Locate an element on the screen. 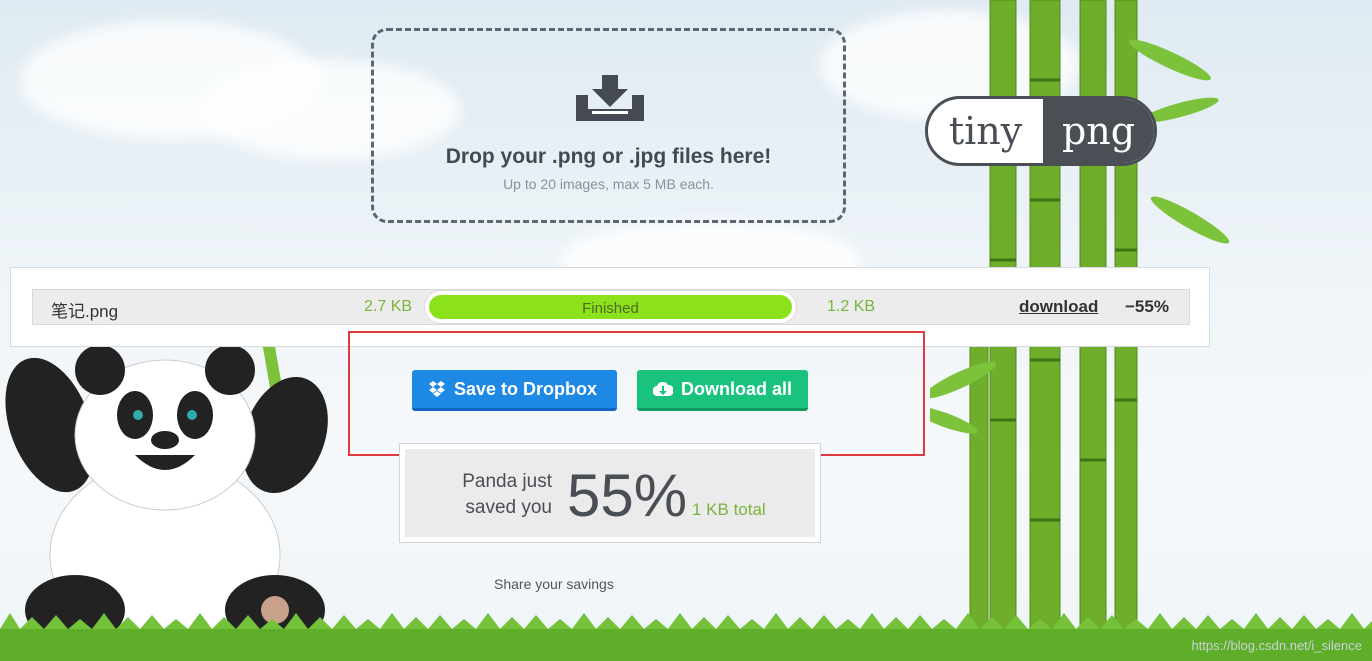 This screenshot has width=1372, height=661. reduction-percent: −55% is located at coordinates (1147, 306).